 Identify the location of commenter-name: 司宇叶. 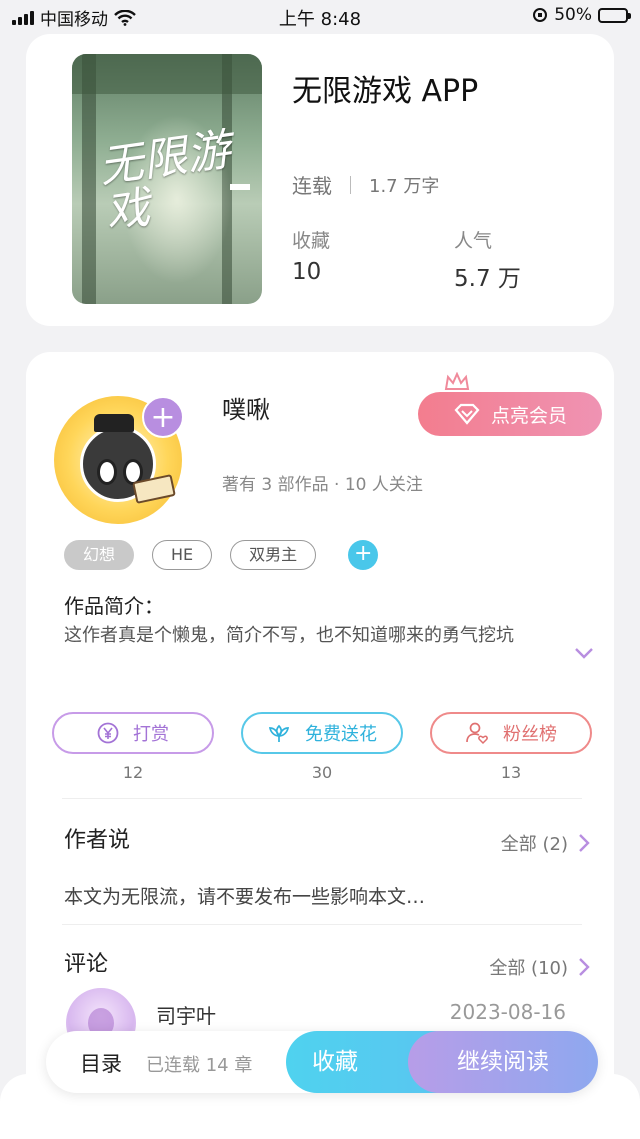
(186, 1014).